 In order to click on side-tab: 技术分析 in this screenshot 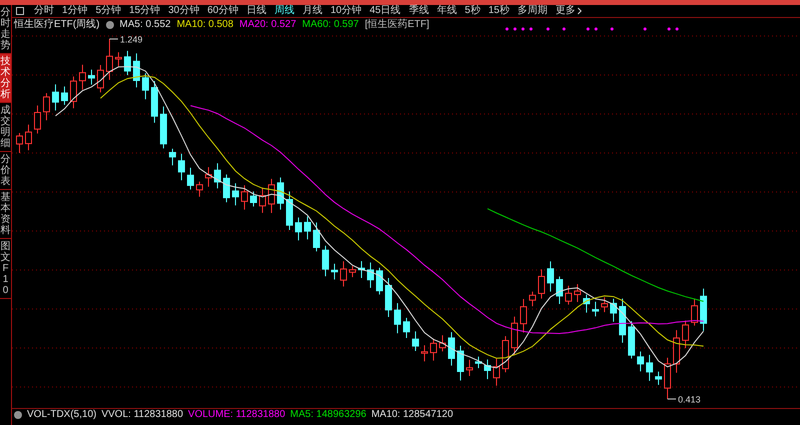, I will do `click(5, 78)`.